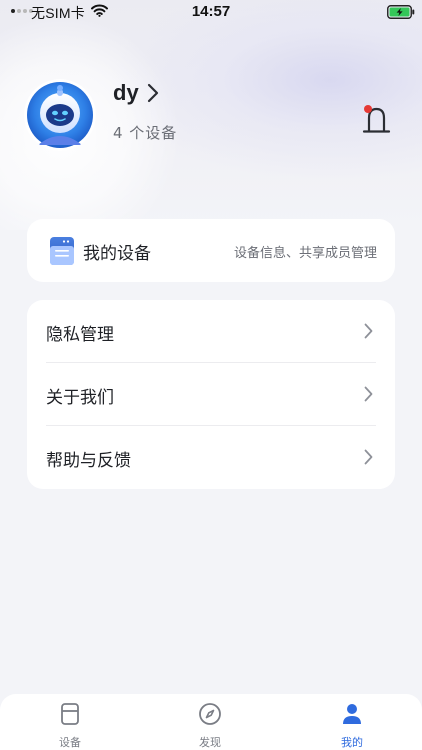  I want to click on status-bar: 无SIM卡 14:57, so click(211, 12).